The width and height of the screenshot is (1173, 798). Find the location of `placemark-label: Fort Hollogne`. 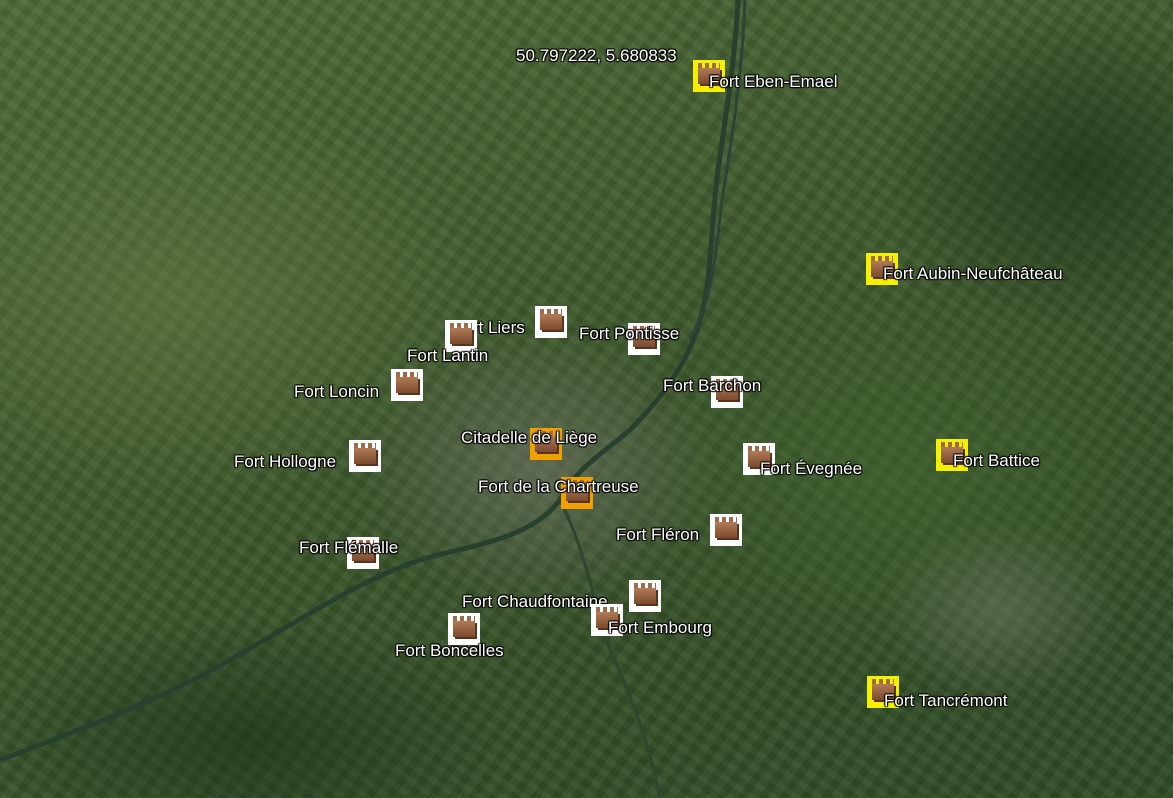

placemark-label: Fort Hollogne is located at coordinates (285, 462).